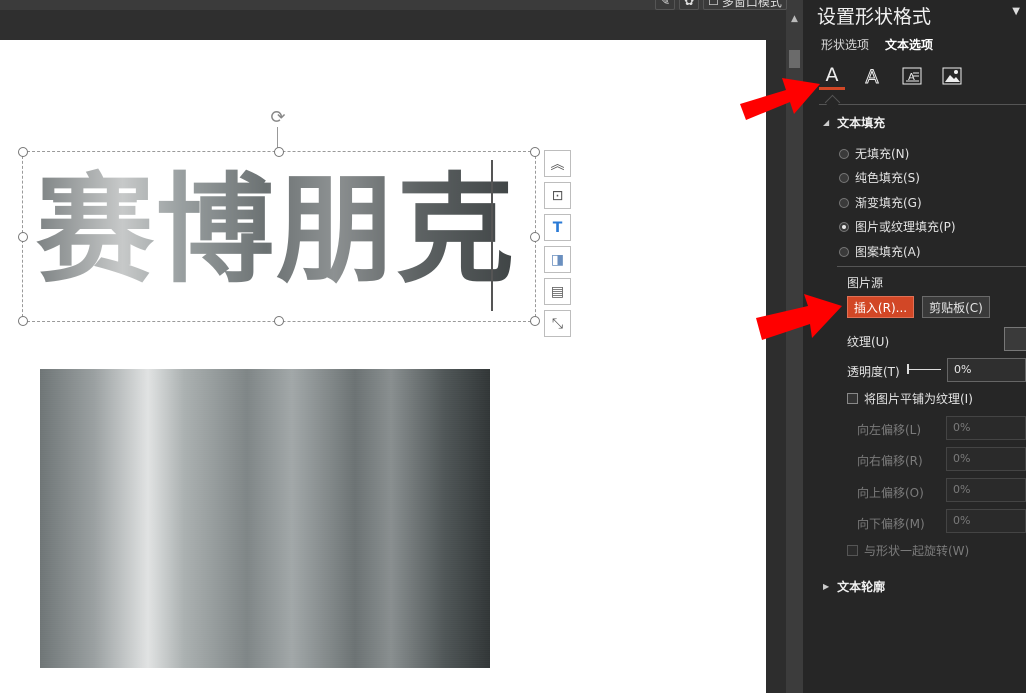  What do you see at coordinates (535, 237) in the screenshot?
I see `resize-handle-right` at bounding box center [535, 237].